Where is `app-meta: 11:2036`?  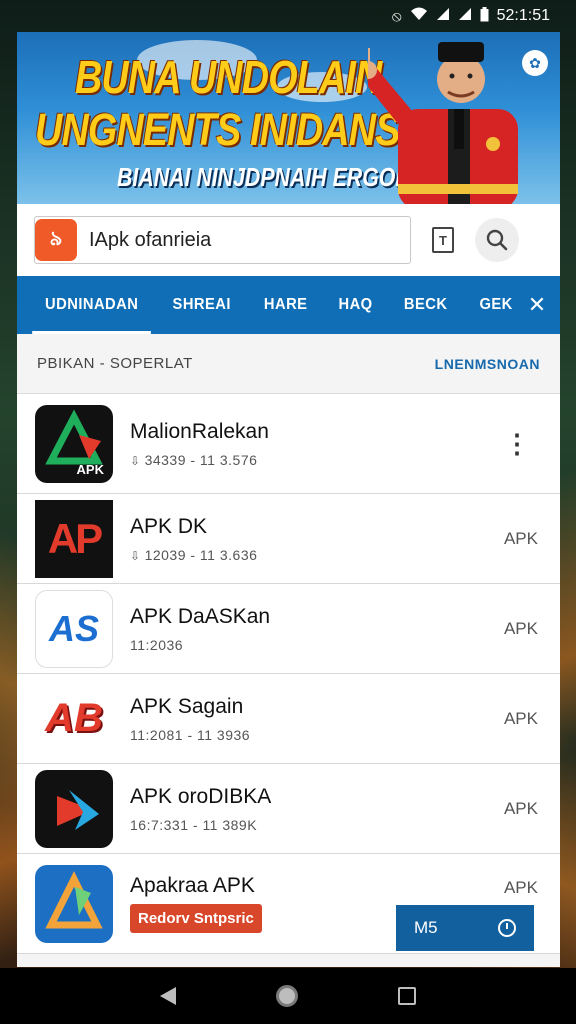 app-meta: 11:2036 is located at coordinates (157, 644).